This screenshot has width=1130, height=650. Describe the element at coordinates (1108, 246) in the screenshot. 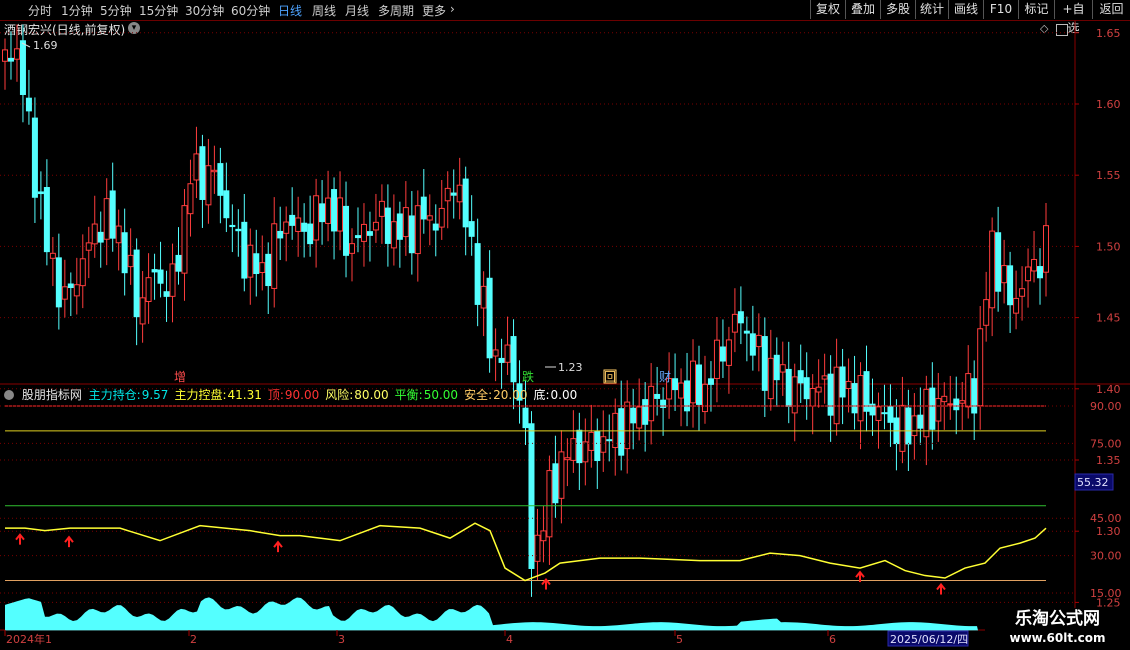

I see `price-axis-label: 1.50` at that location.